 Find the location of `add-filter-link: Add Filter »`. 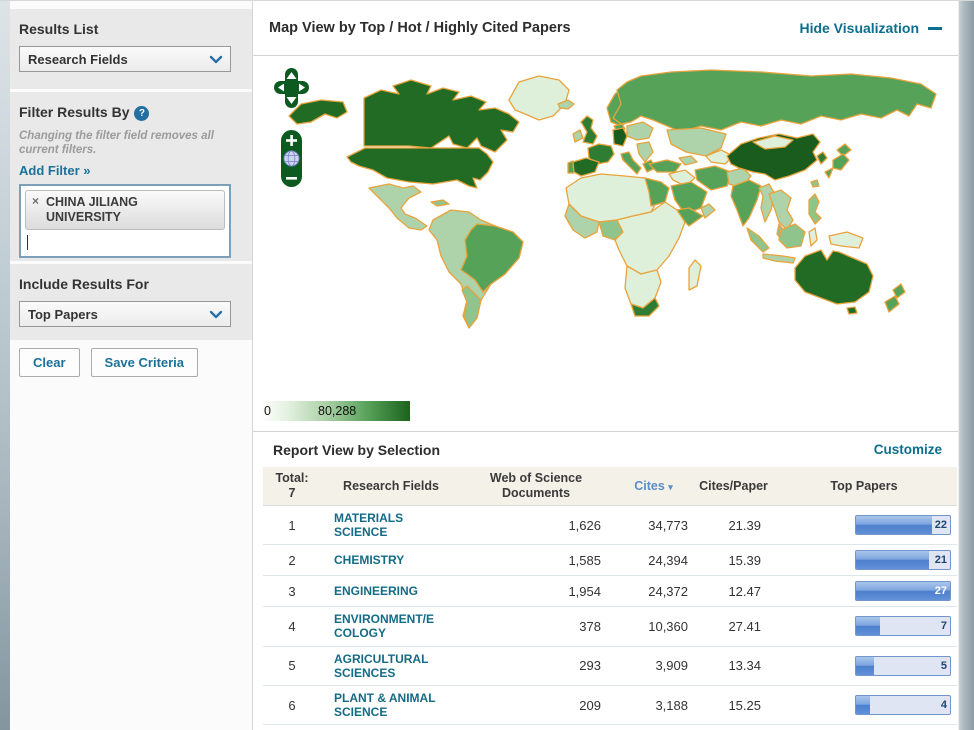

add-filter-link: Add Filter » is located at coordinates (55, 170).